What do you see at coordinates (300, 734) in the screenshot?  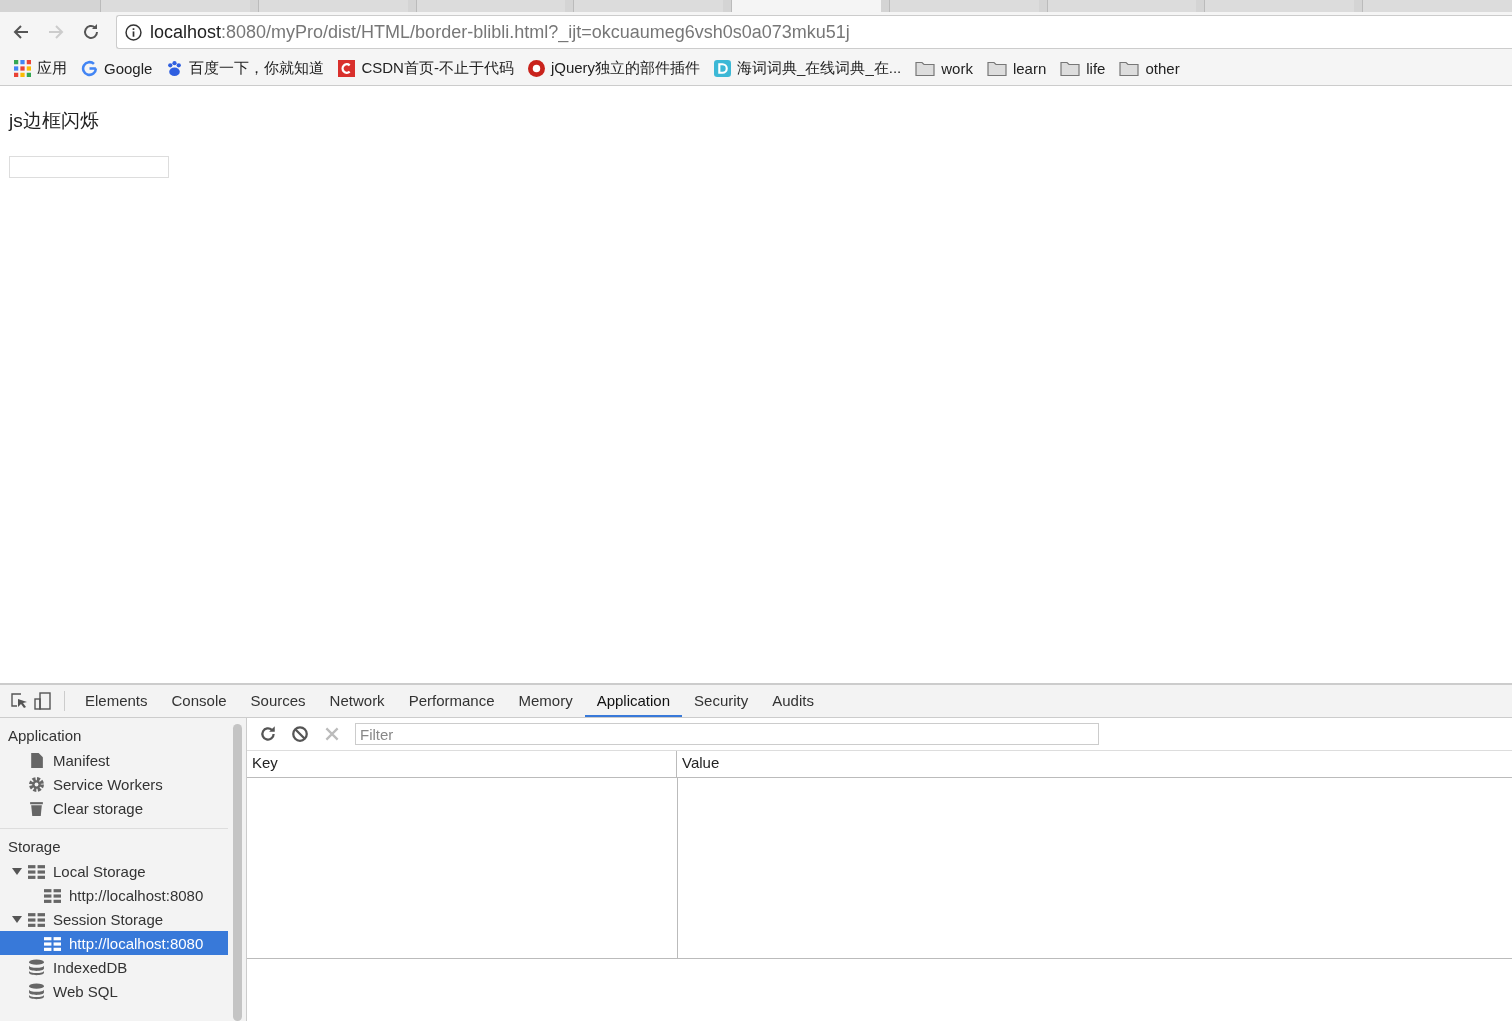 I see `clear-icon` at bounding box center [300, 734].